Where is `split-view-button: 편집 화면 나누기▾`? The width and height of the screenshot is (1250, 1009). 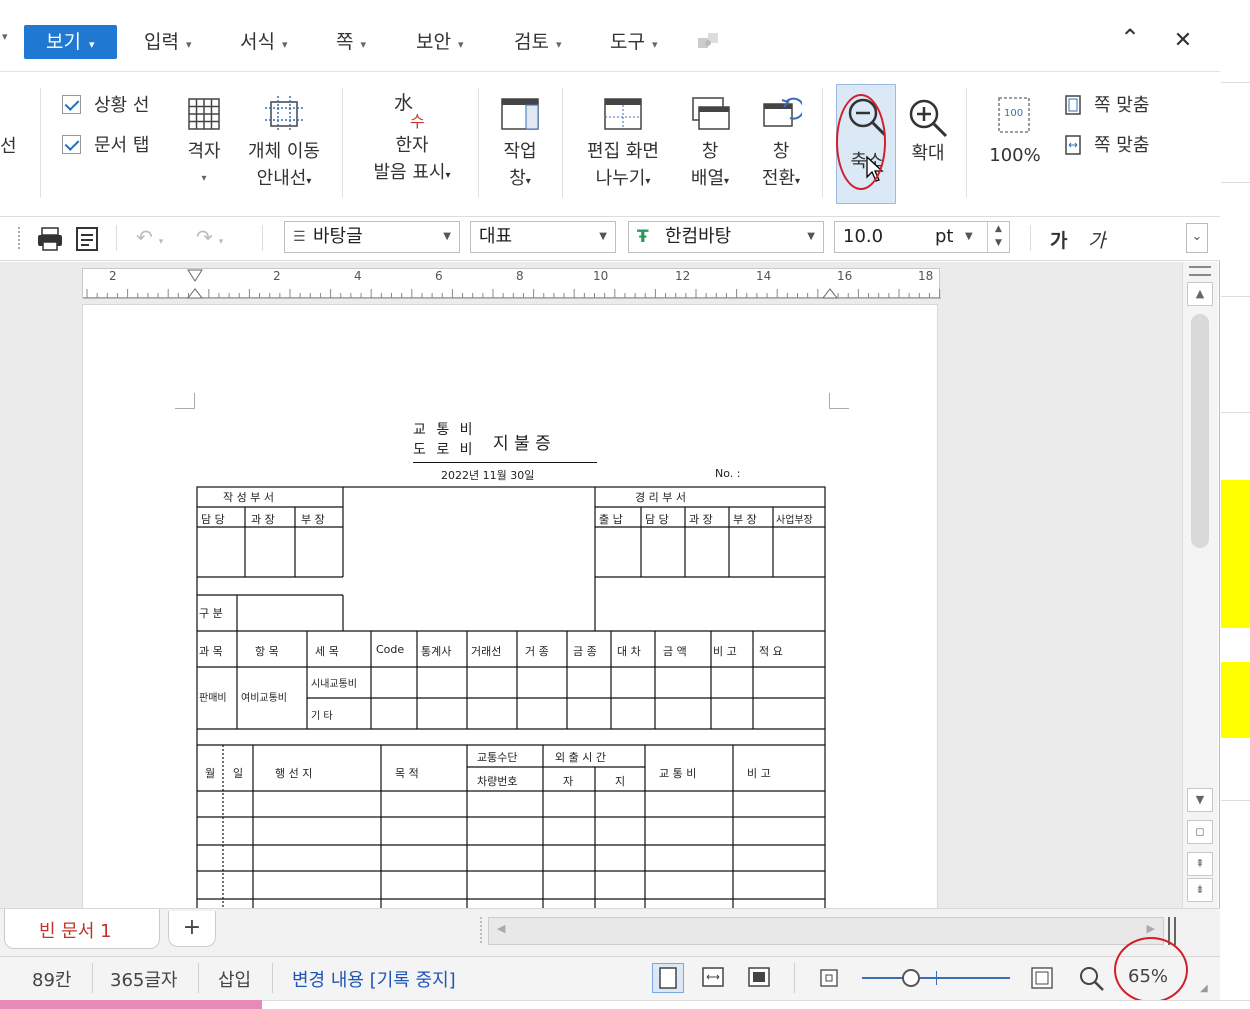
split-view-button: 편집 화면 나누기▾ is located at coordinates (623, 145).